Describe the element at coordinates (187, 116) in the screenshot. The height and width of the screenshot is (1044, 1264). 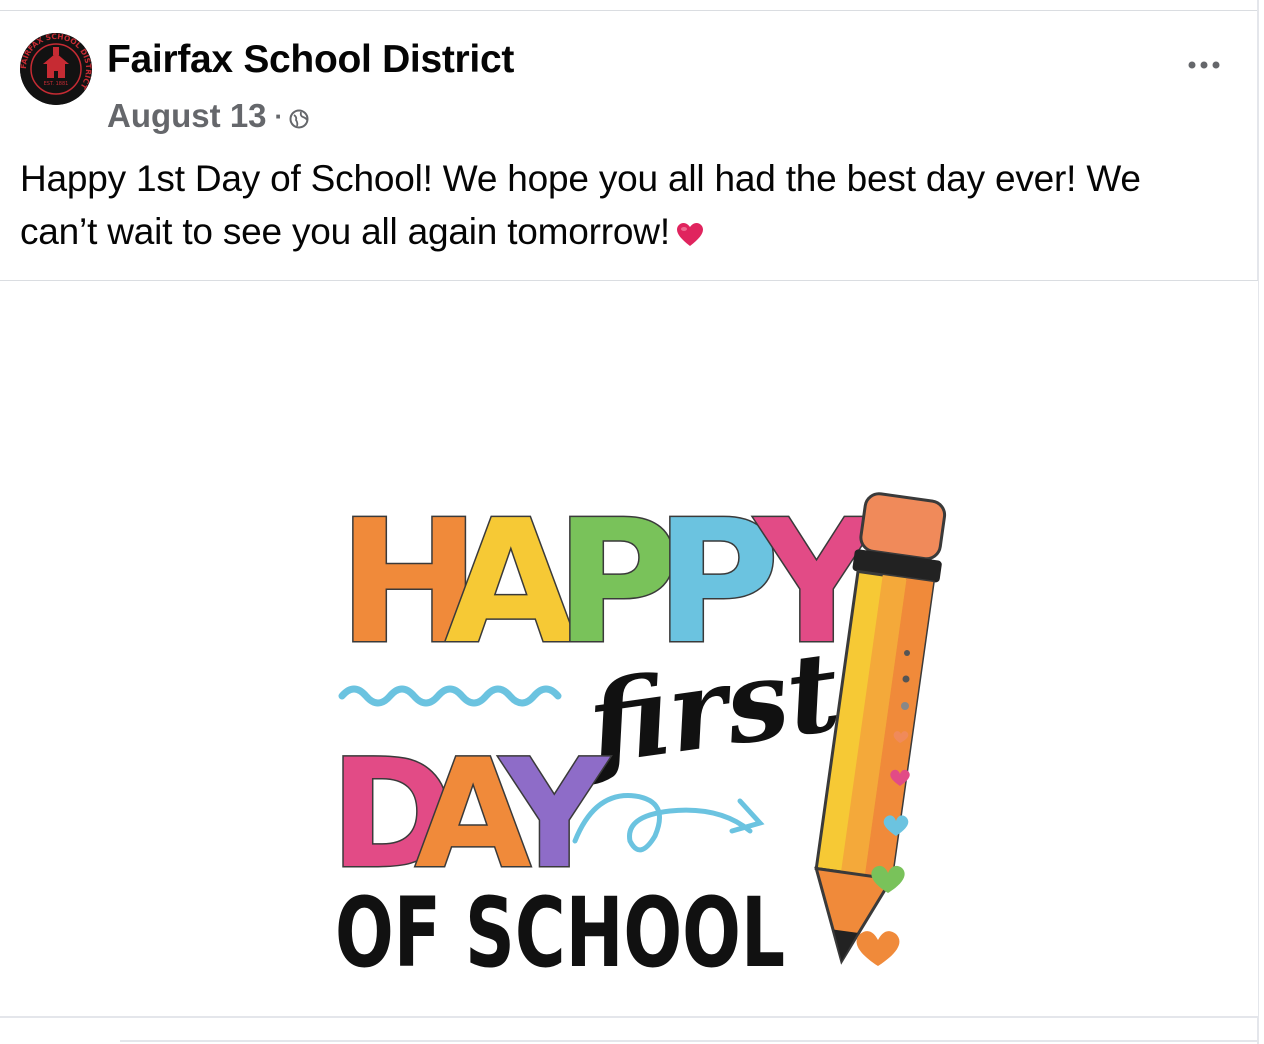
I see `post-date-link: August 13` at that location.